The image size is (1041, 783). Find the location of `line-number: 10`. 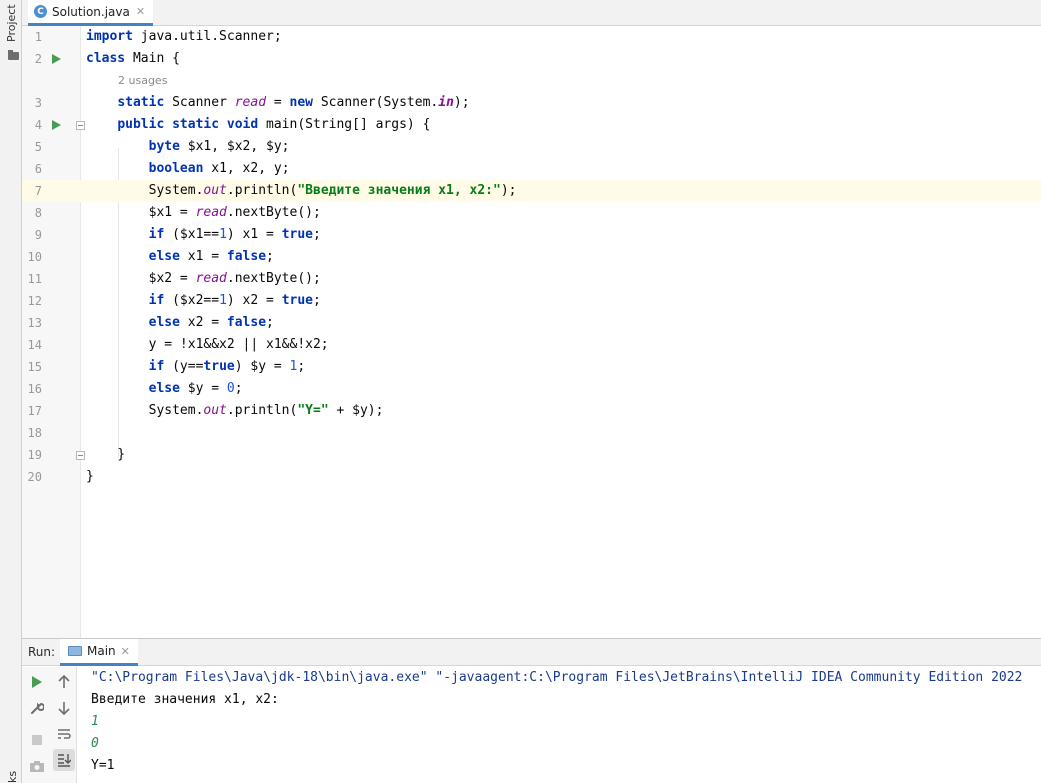

line-number: 10 is located at coordinates (34, 257).